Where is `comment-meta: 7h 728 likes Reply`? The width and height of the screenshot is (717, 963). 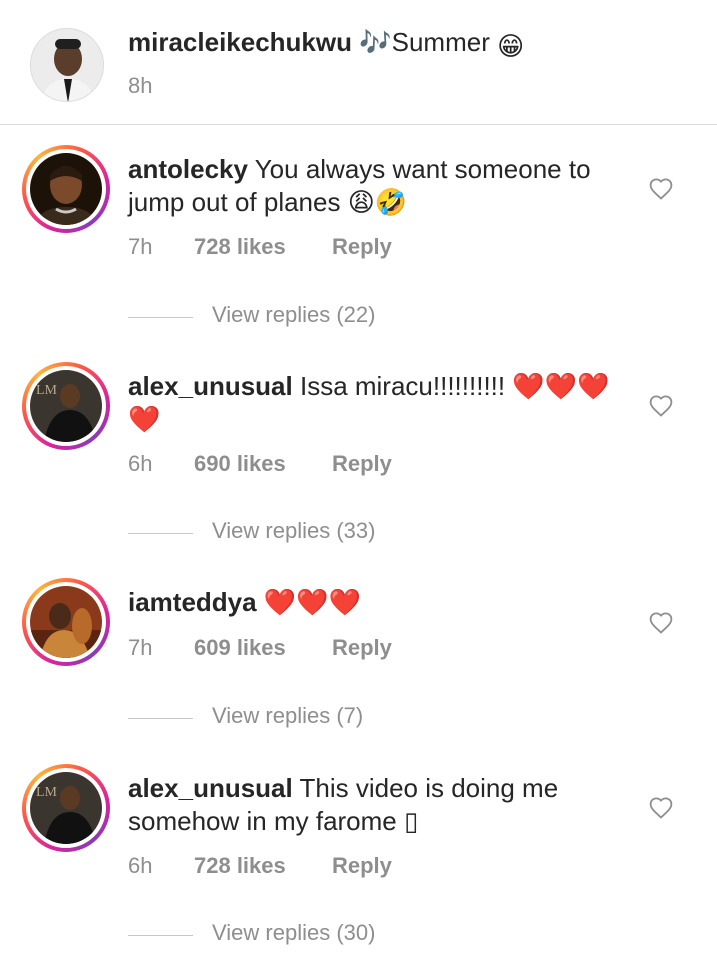 comment-meta: 7h 728 likes Reply is located at coordinates (260, 247).